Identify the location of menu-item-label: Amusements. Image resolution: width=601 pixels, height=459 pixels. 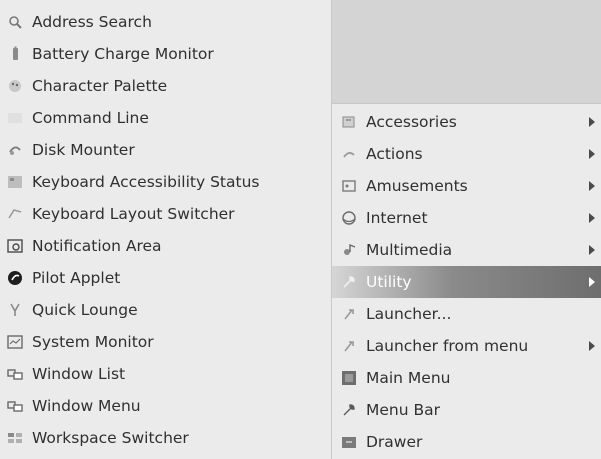
(417, 186).